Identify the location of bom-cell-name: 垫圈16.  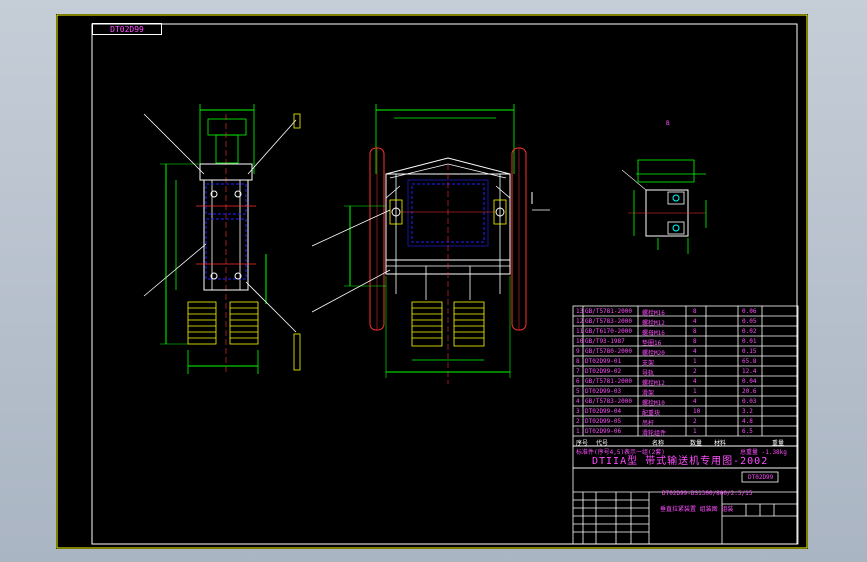
(652, 343).